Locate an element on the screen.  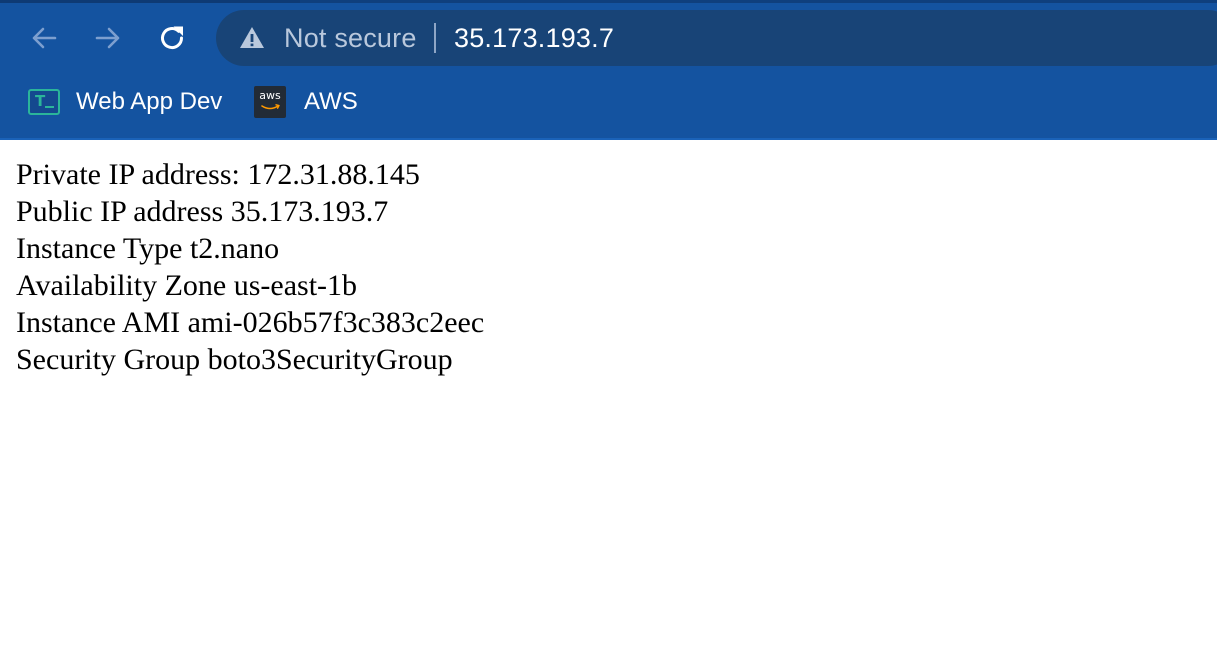
security-indicator: Not secure is located at coordinates (327, 38).